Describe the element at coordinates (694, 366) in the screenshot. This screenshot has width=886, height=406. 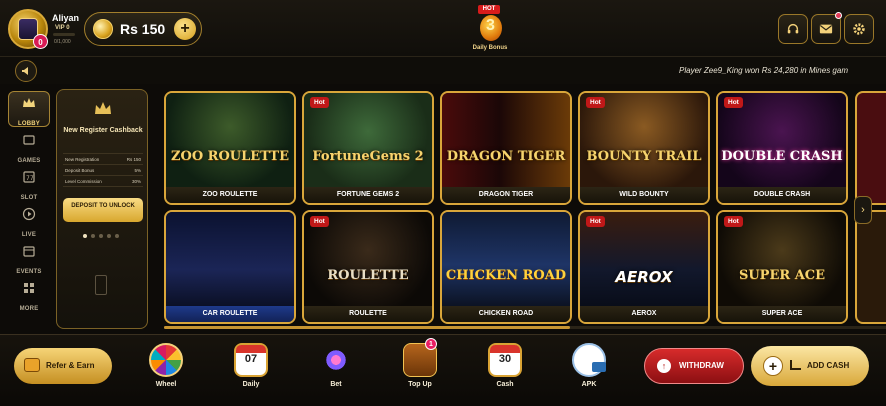
I see `withdraw-button: ↑ WITHDRAW` at that location.